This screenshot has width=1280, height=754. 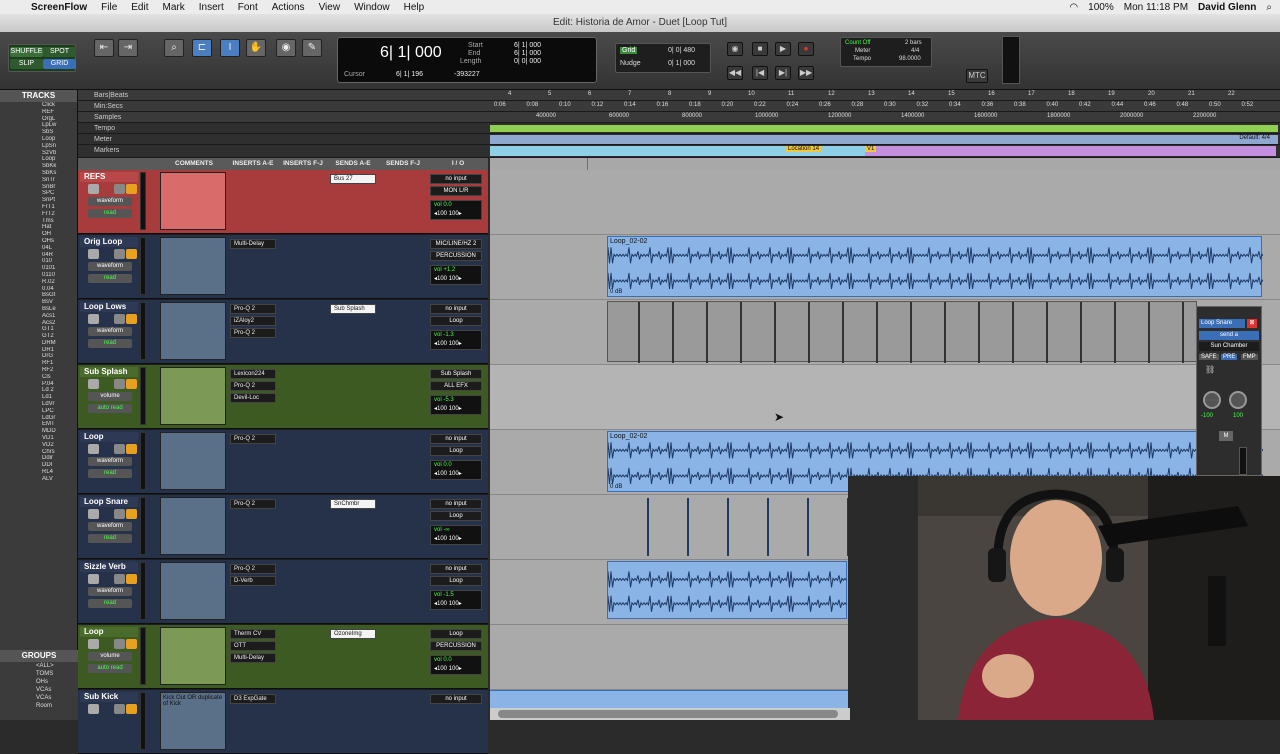 What do you see at coordinates (39, 656) in the screenshot?
I see `groups-list-header: GROUPS` at bounding box center [39, 656].